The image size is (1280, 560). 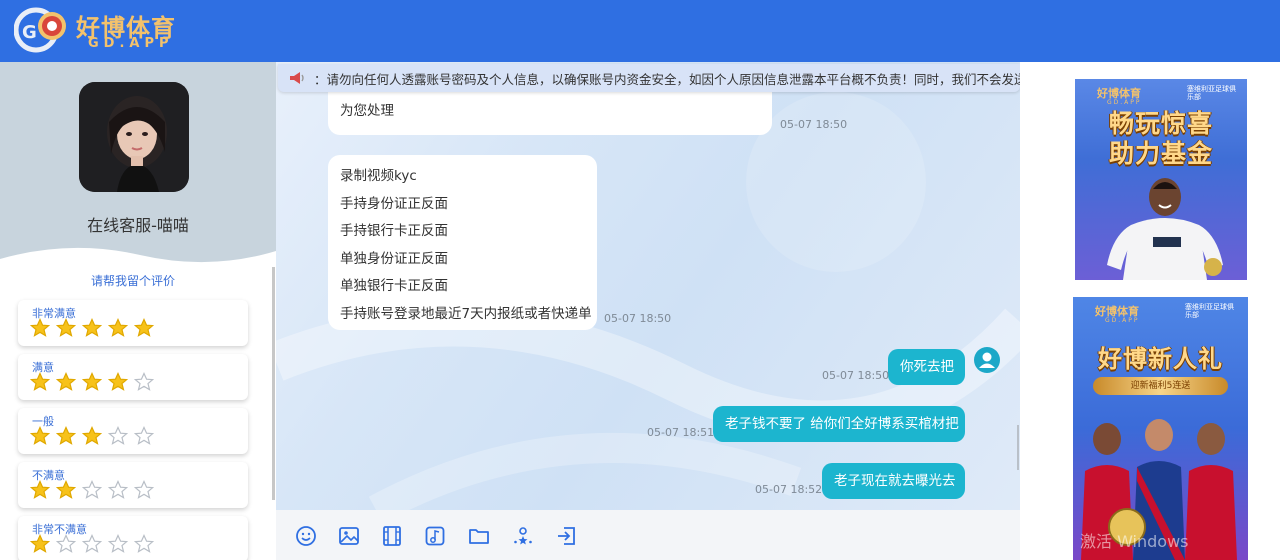 I want to click on message-timestamp: 05-07 18:51, so click(x=681, y=432).